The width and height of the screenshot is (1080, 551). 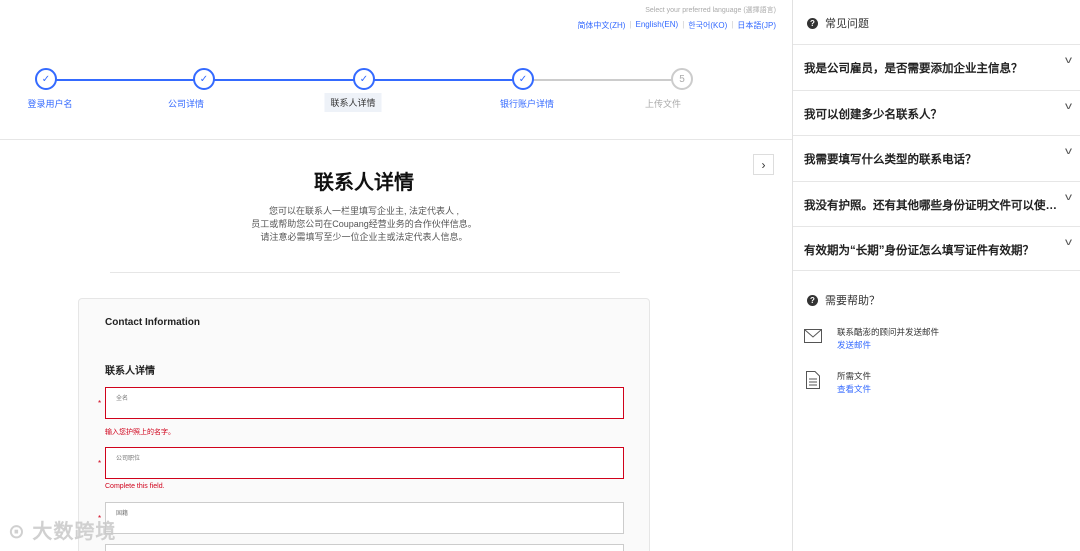 I want to click on help-heading: ? 需要帮助？, so click(x=843, y=300).